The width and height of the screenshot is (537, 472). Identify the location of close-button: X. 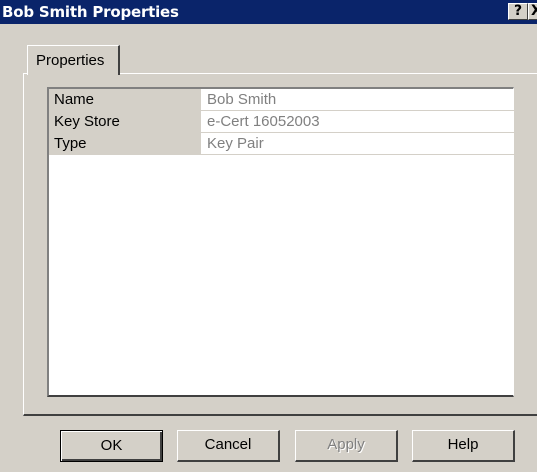
(532, 11).